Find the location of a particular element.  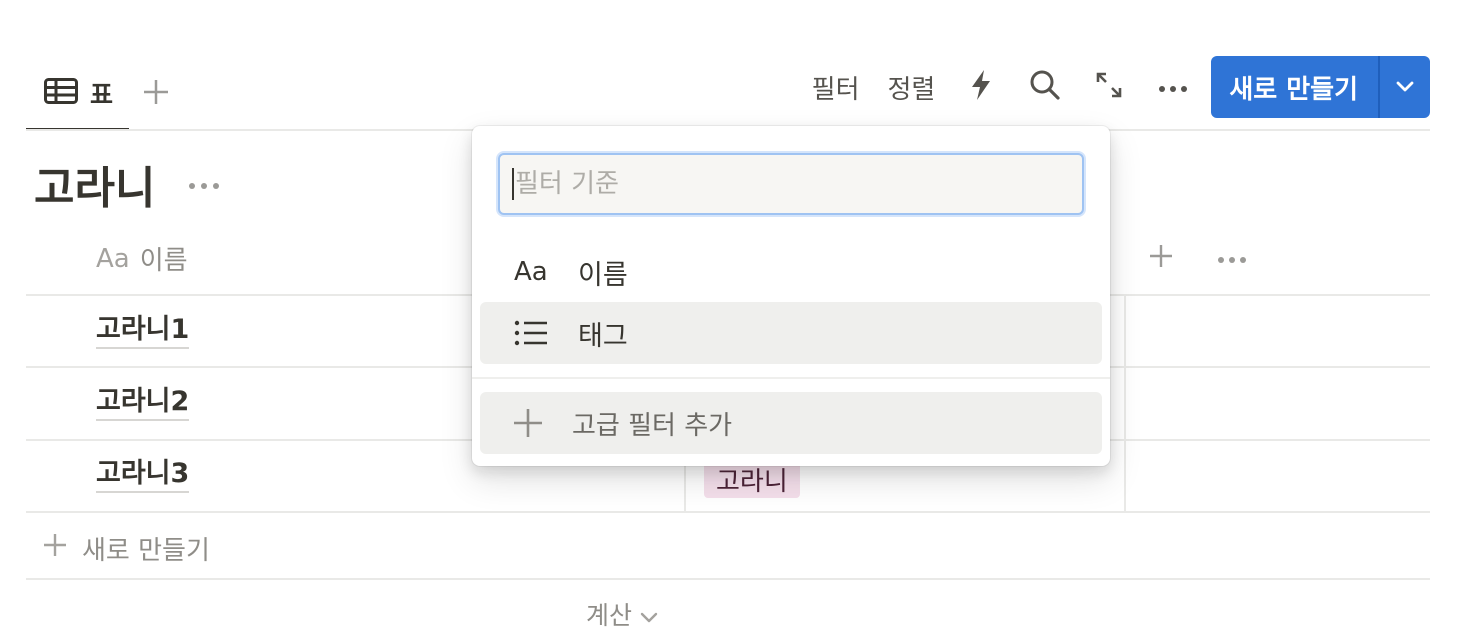

view-toolbar: 필터 정렬 새로 만들기 is located at coordinates (1114, 87).